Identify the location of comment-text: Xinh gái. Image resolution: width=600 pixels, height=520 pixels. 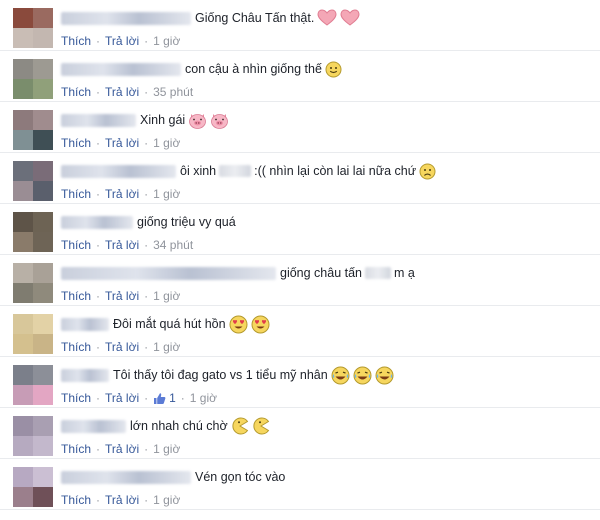
(163, 120).